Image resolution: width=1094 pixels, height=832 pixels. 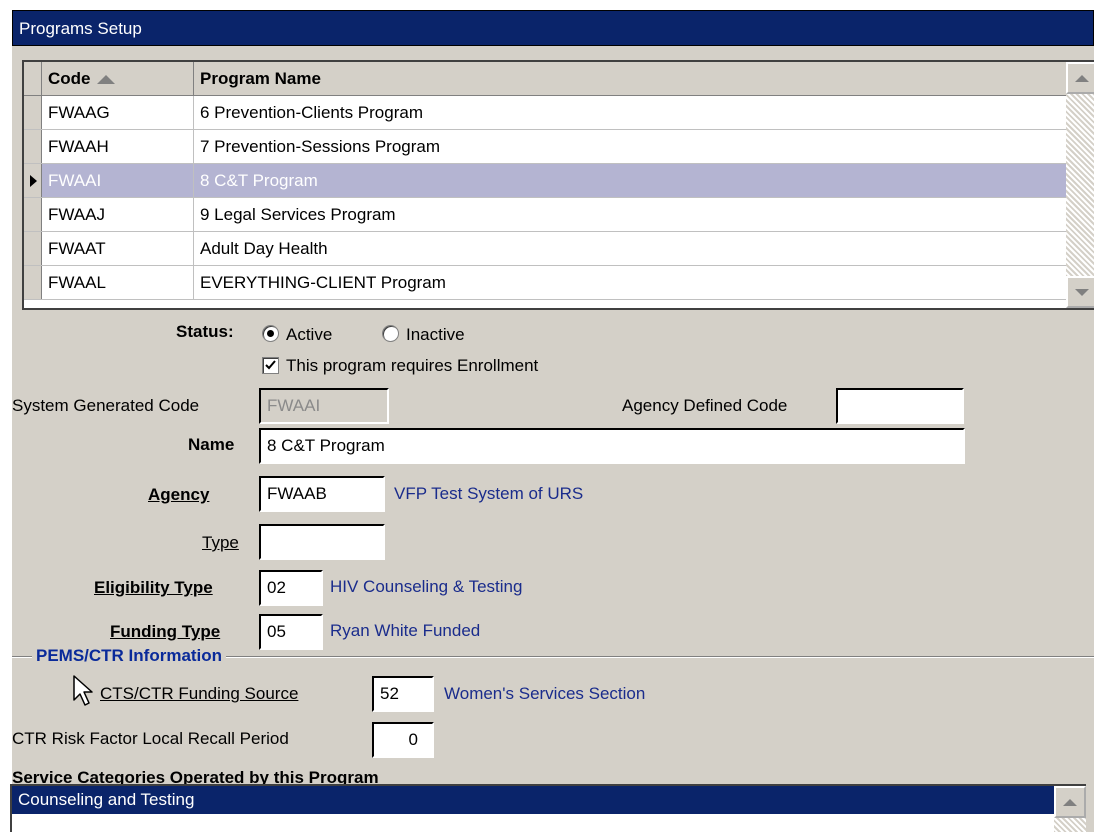 What do you see at coordinates (309, 335) in the screenshot?
I see `status-active-label: Active` at bounding box center [309, 335].